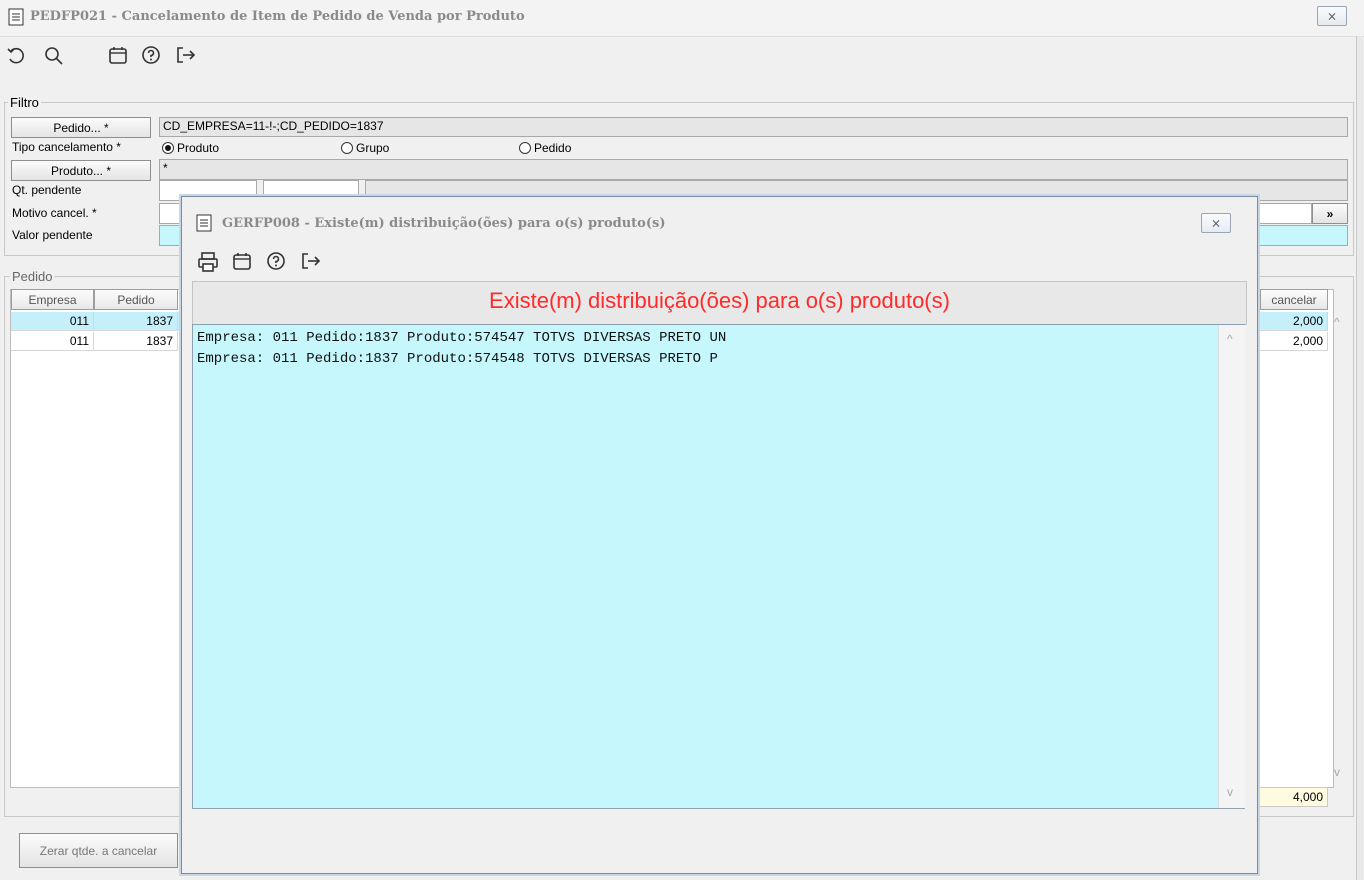 The height and width of the screenshot is (880, 1364). Describe the element at coordinates (1359, 458) in the screenshot. I see `window-right-edge` at that location.